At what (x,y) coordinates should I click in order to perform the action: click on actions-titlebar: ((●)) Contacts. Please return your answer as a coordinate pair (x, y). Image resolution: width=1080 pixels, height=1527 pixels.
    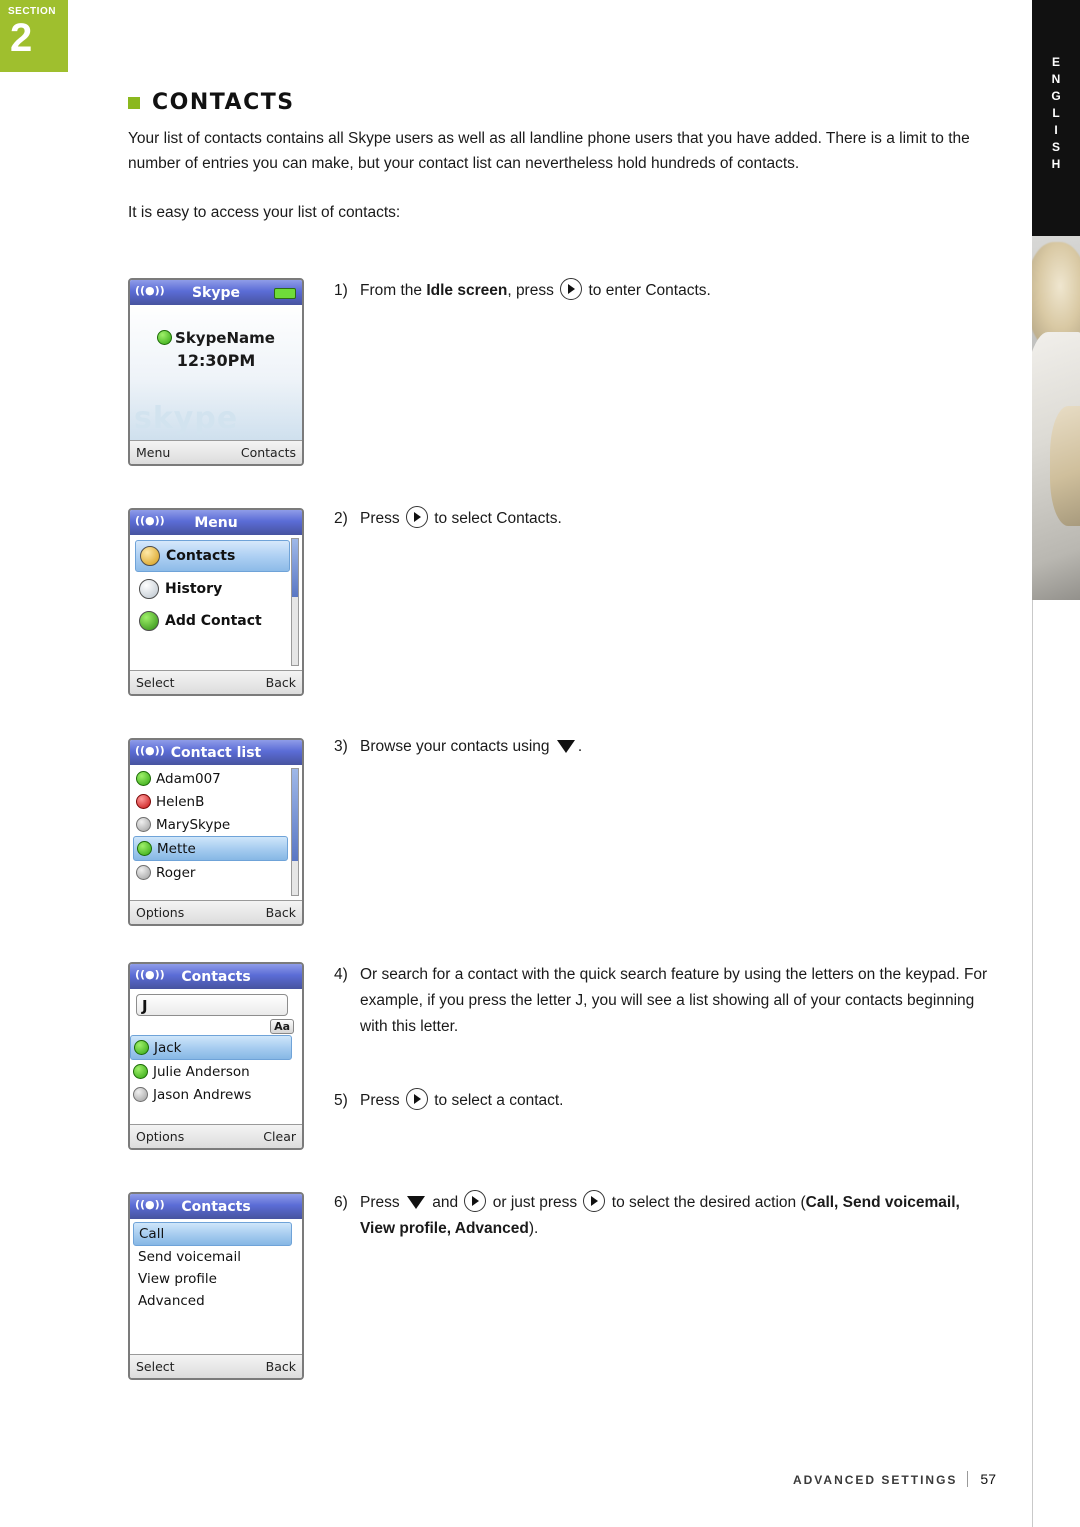
    Looking at the image, I should click on (216, 1206).